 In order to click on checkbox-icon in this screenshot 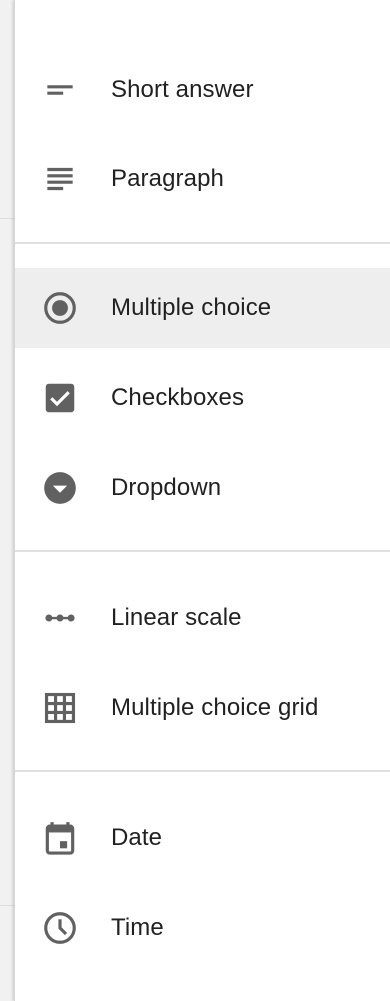, I will do `click(60, 398)`.